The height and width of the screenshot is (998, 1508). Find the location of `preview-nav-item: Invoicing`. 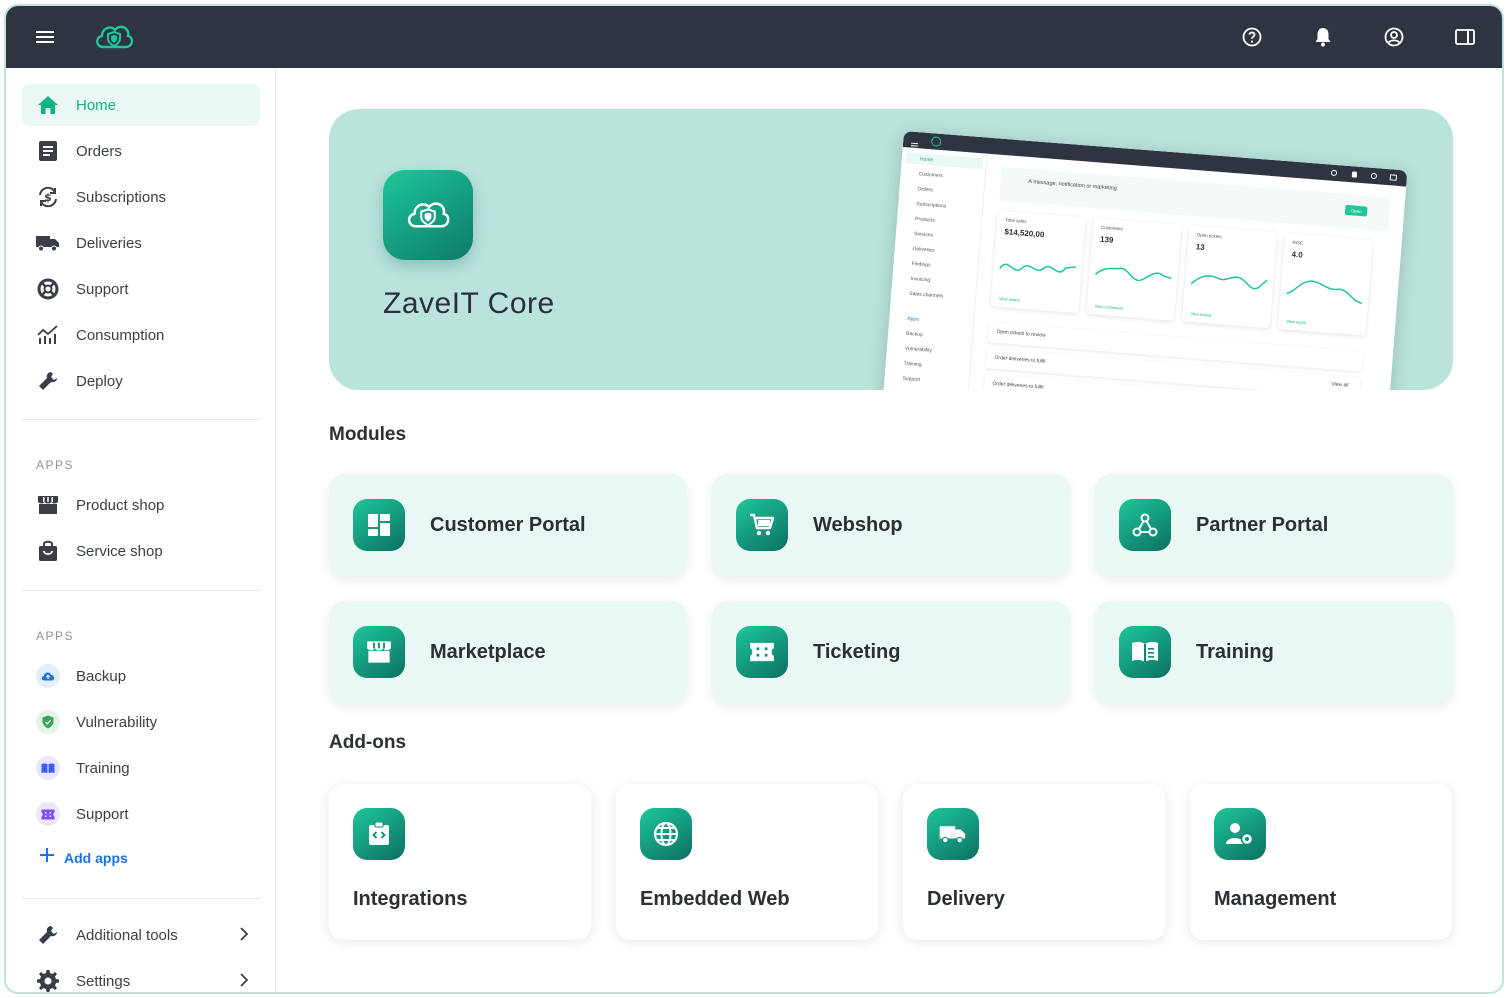

preview-nav-item: Invoicing is located at coordinates (920, 279).